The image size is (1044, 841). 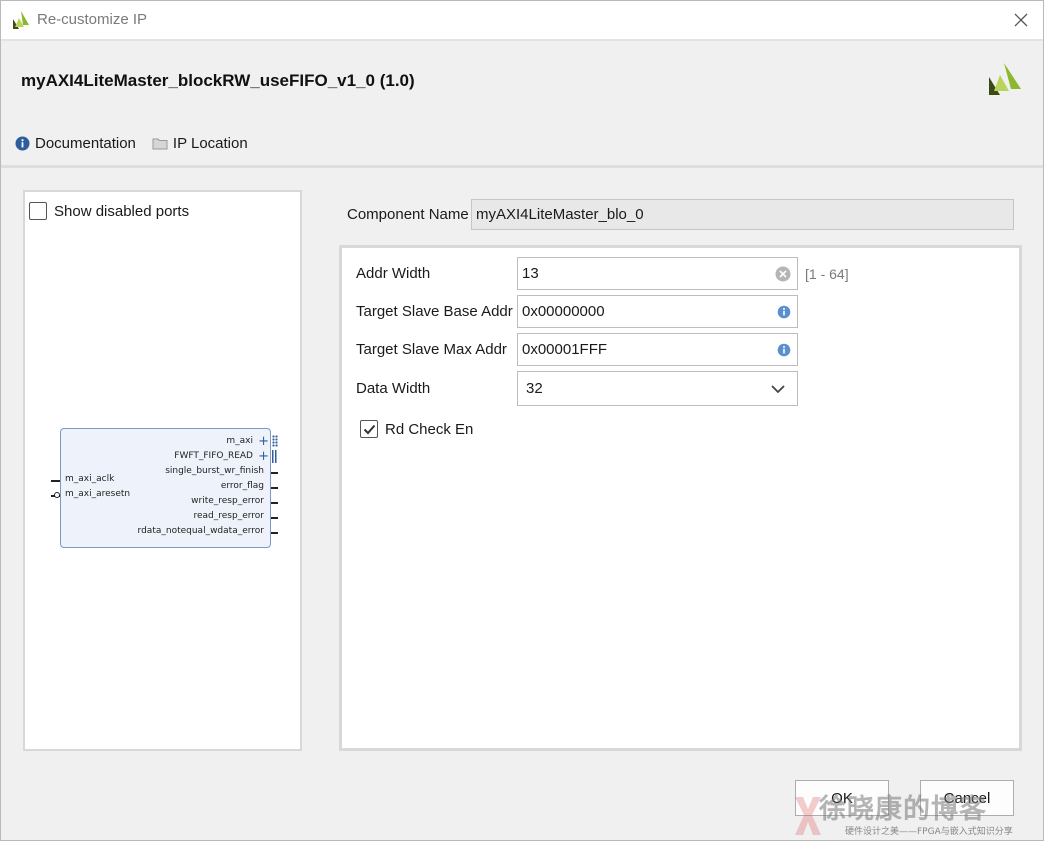 I want to click on addr-width-label: Addr Width, so click(x=393, y=273).